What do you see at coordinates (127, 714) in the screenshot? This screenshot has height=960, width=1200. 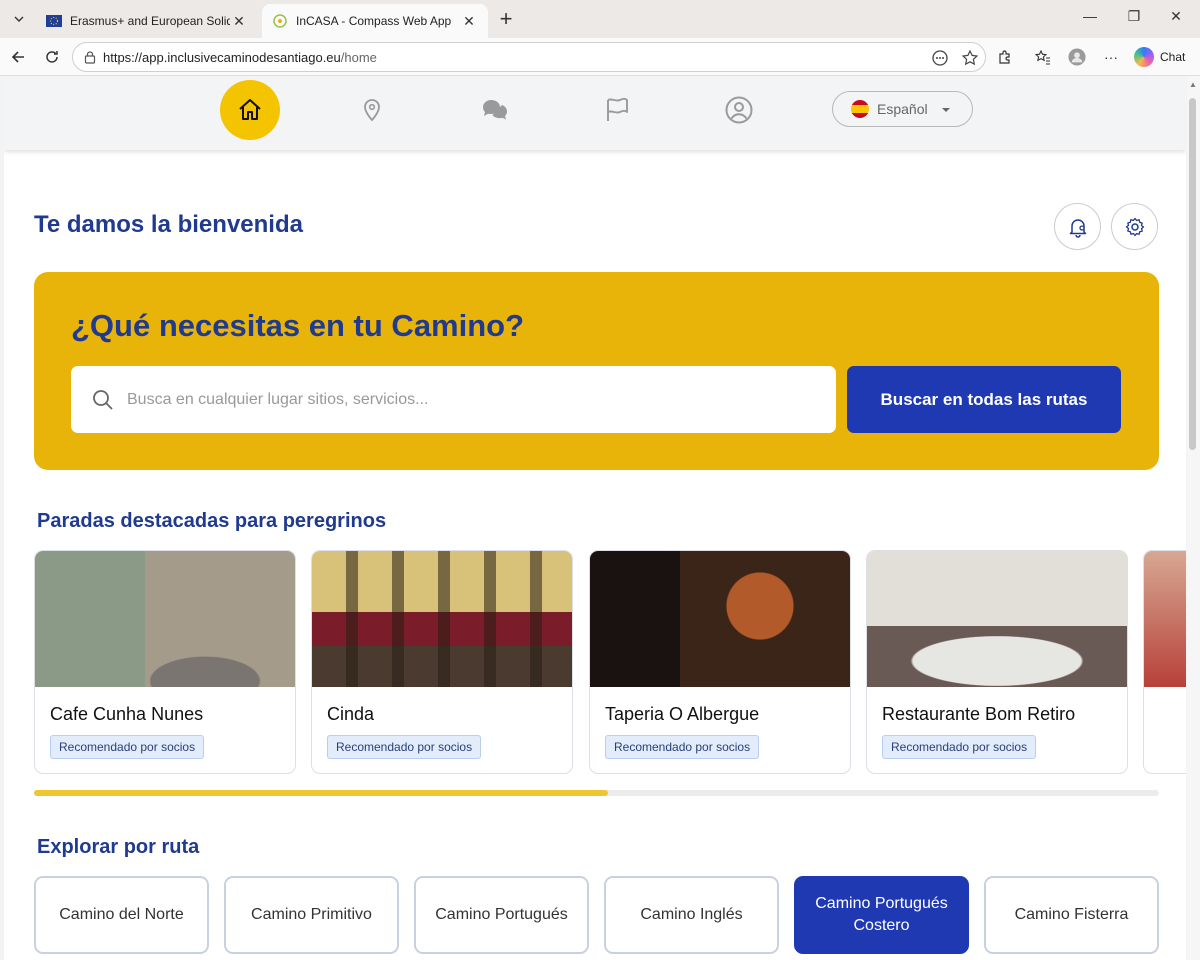 I see `place-name: Cafe Cunha Nunes` at bounding box center [127, 714].